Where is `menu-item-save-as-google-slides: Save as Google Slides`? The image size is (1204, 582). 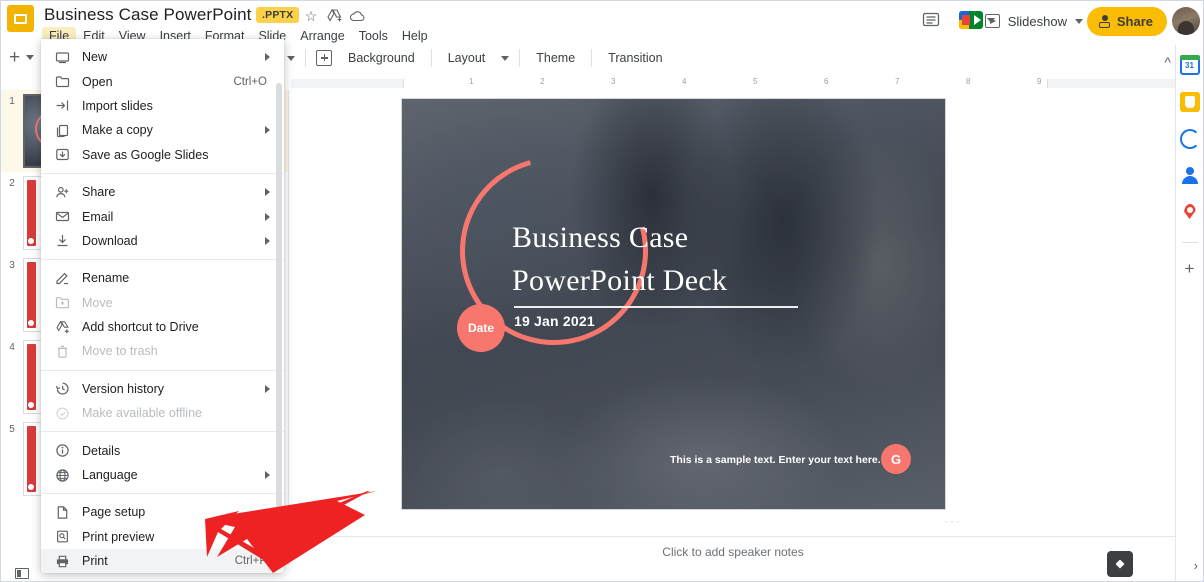 menu-item-save-as-google-slides: Save as Google Slides is located at coordinates (162, 155).